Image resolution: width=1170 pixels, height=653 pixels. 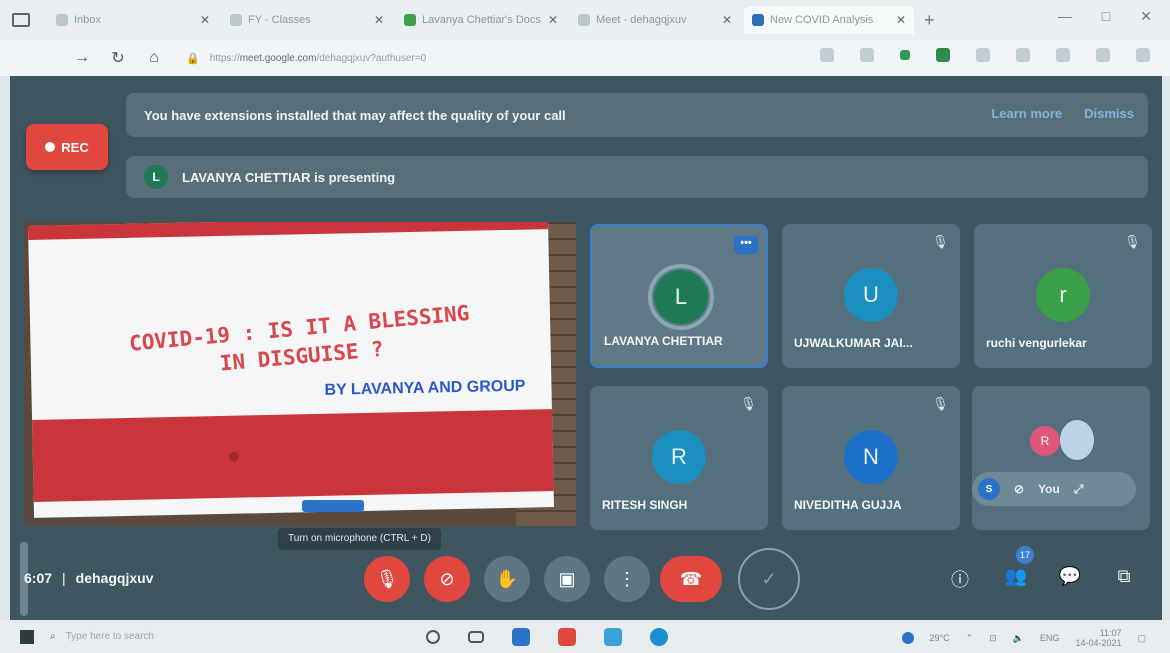 What do you see at coordinates (299, 338) in the screenshot?
I see `slide-title: COVID-19 : IS IT A BLESSING IN DISGUISE ?` at bounding box center [299, 338].